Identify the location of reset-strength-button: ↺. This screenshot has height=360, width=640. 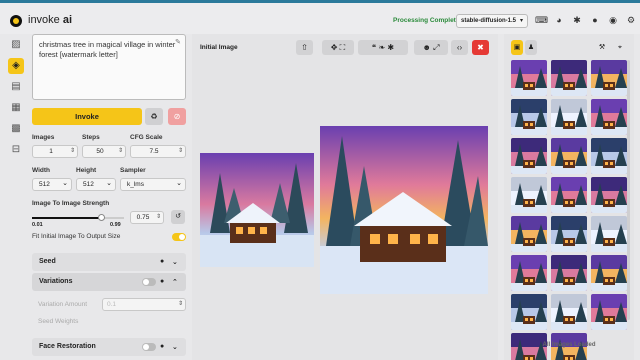
(178, 217).